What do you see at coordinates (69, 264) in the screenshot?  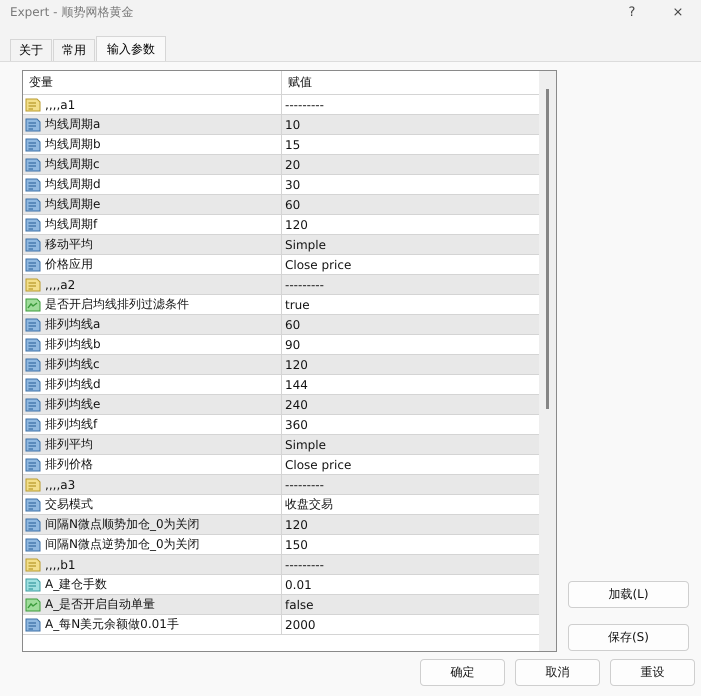 I see `parameter-name: 价格应用` at bounding box center [69, 264].